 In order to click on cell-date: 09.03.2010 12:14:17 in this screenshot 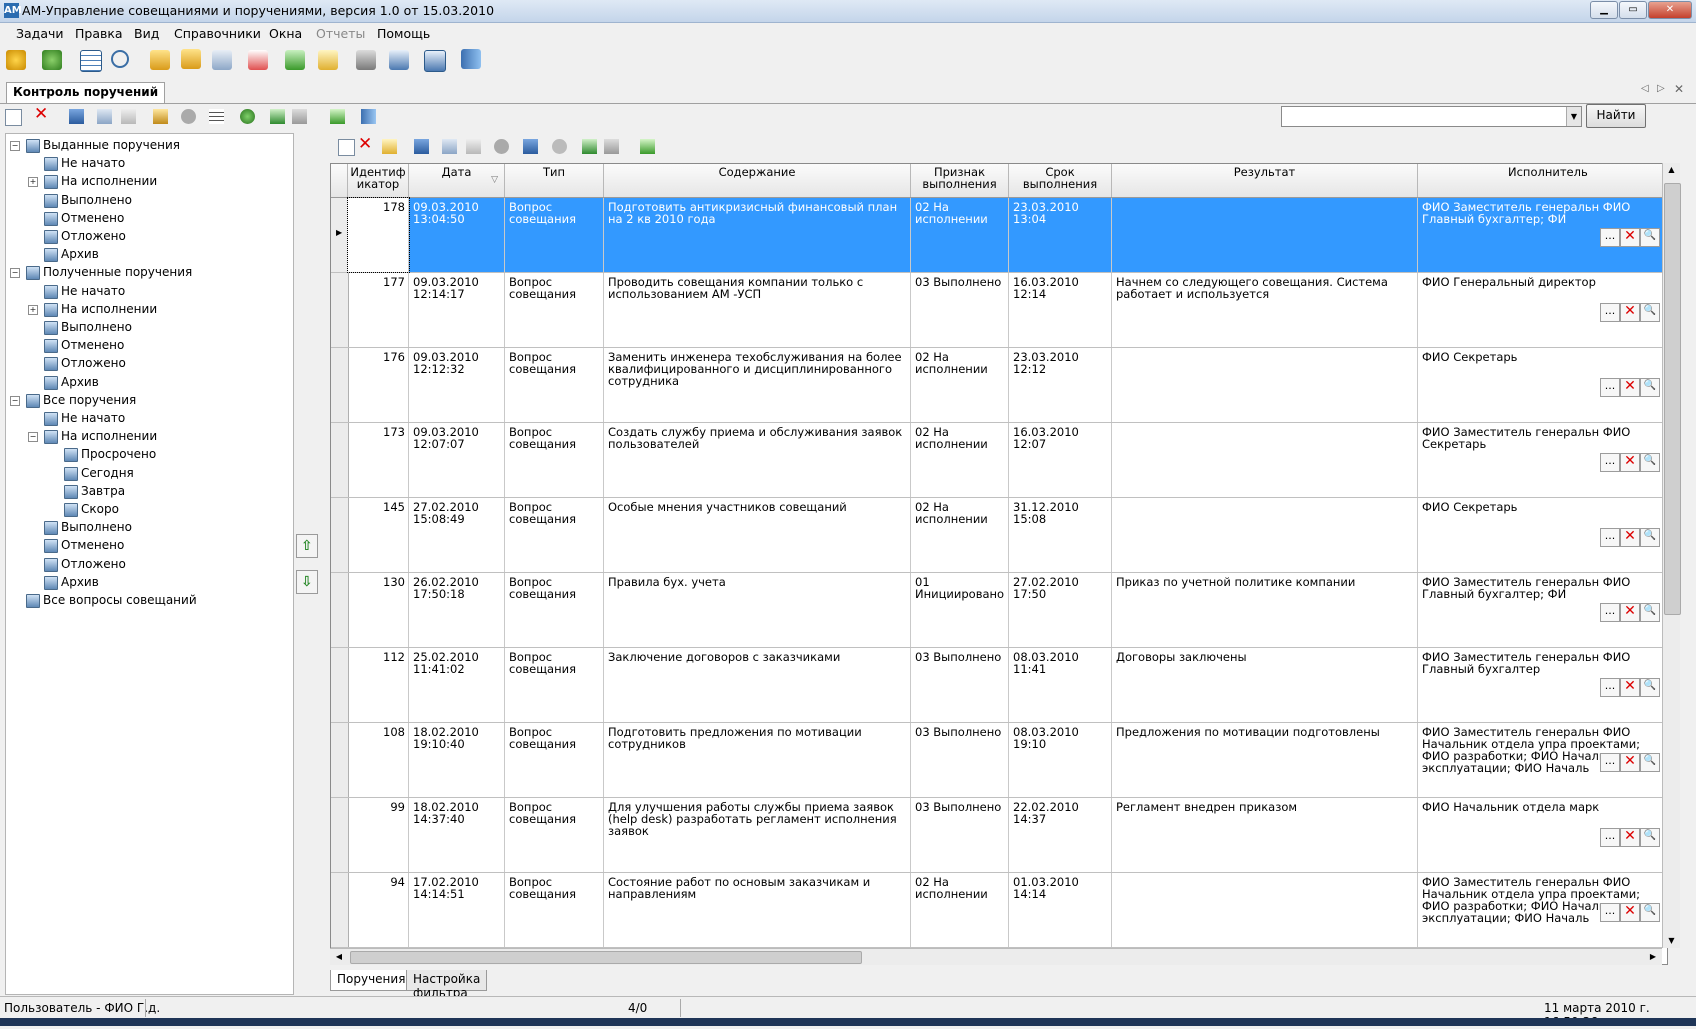, I will do `click(457, 310)`.